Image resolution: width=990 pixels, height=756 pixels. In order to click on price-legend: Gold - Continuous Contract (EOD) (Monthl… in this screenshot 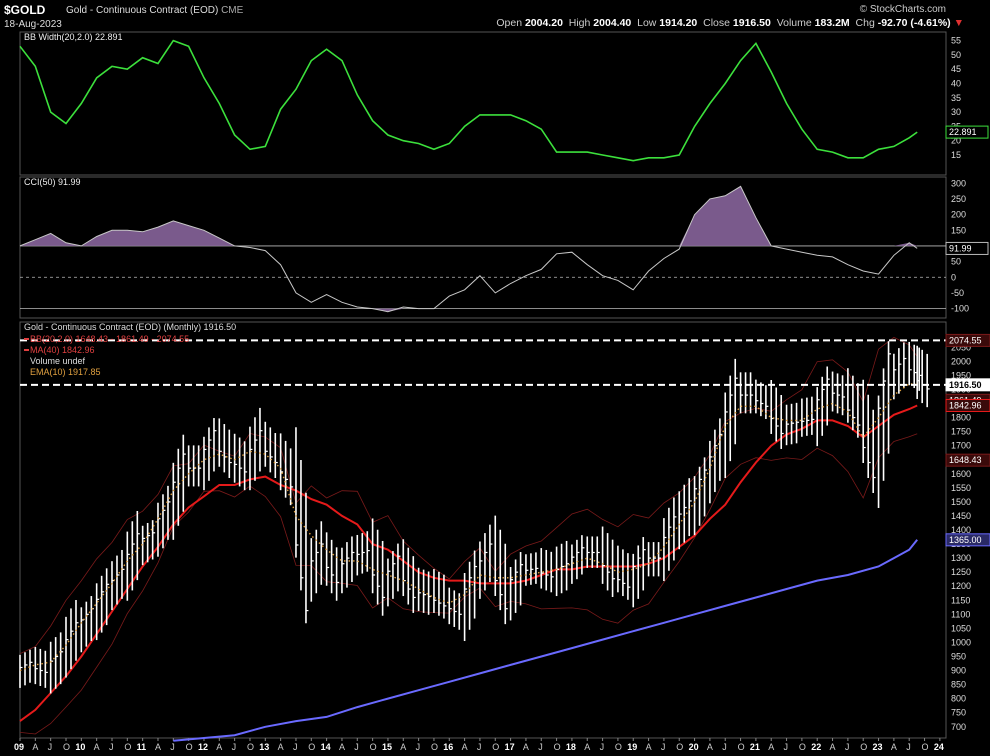, I will do `click(130, 327)`.